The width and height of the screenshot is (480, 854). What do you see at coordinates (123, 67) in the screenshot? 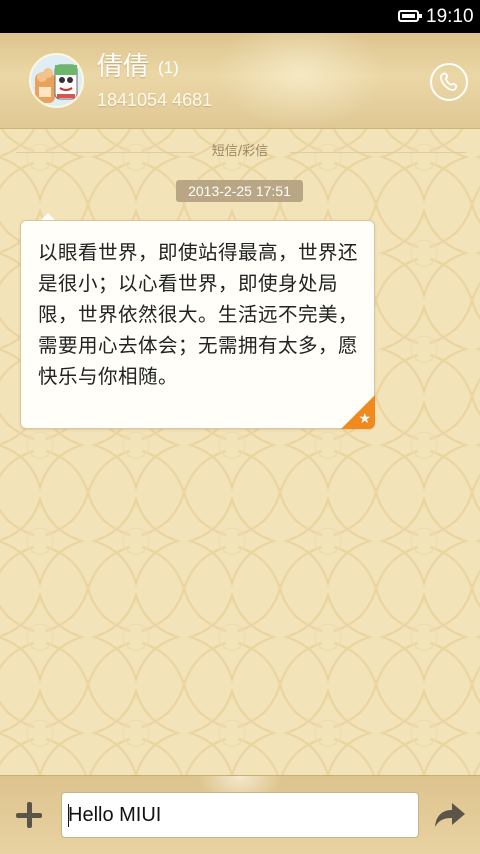
I see `contact-name: 倩倩` at bounding box center [123, 67].